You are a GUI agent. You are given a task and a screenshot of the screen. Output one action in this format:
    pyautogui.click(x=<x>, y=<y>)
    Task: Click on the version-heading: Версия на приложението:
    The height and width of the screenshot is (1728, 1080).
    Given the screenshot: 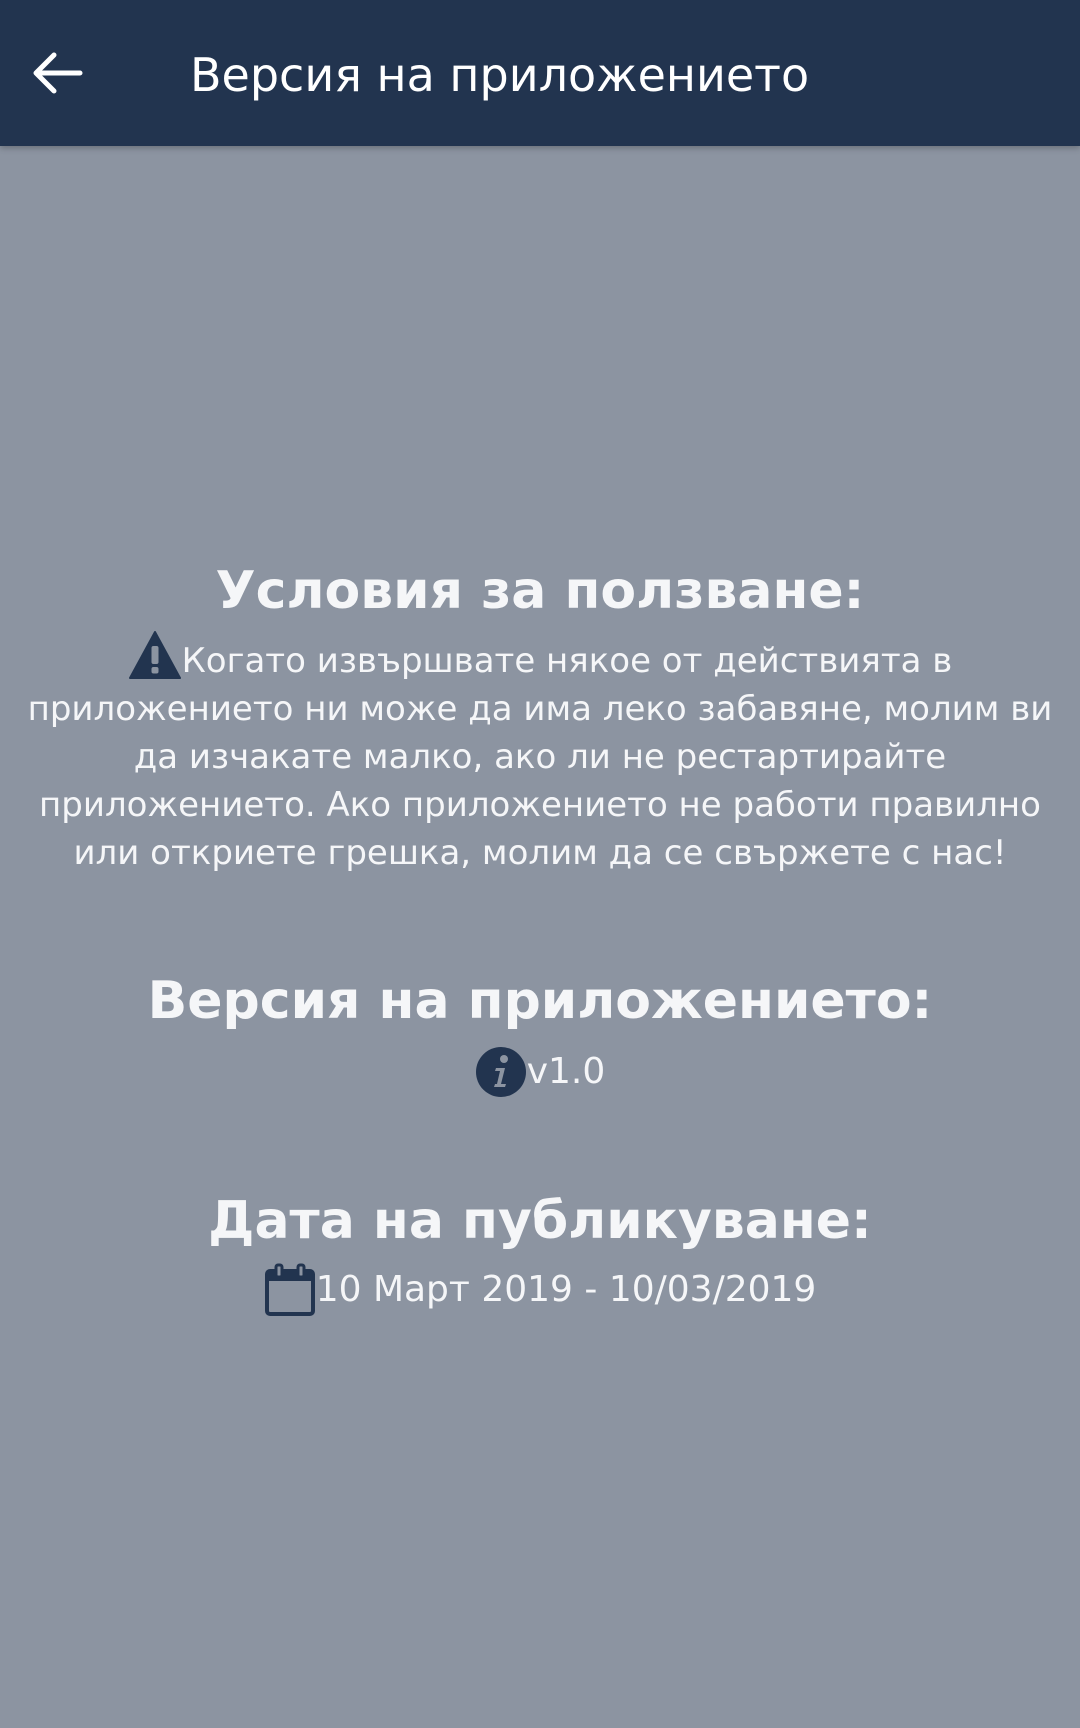 What is the action you would take?
    pyautogui.click(x=540, y=1001)
    